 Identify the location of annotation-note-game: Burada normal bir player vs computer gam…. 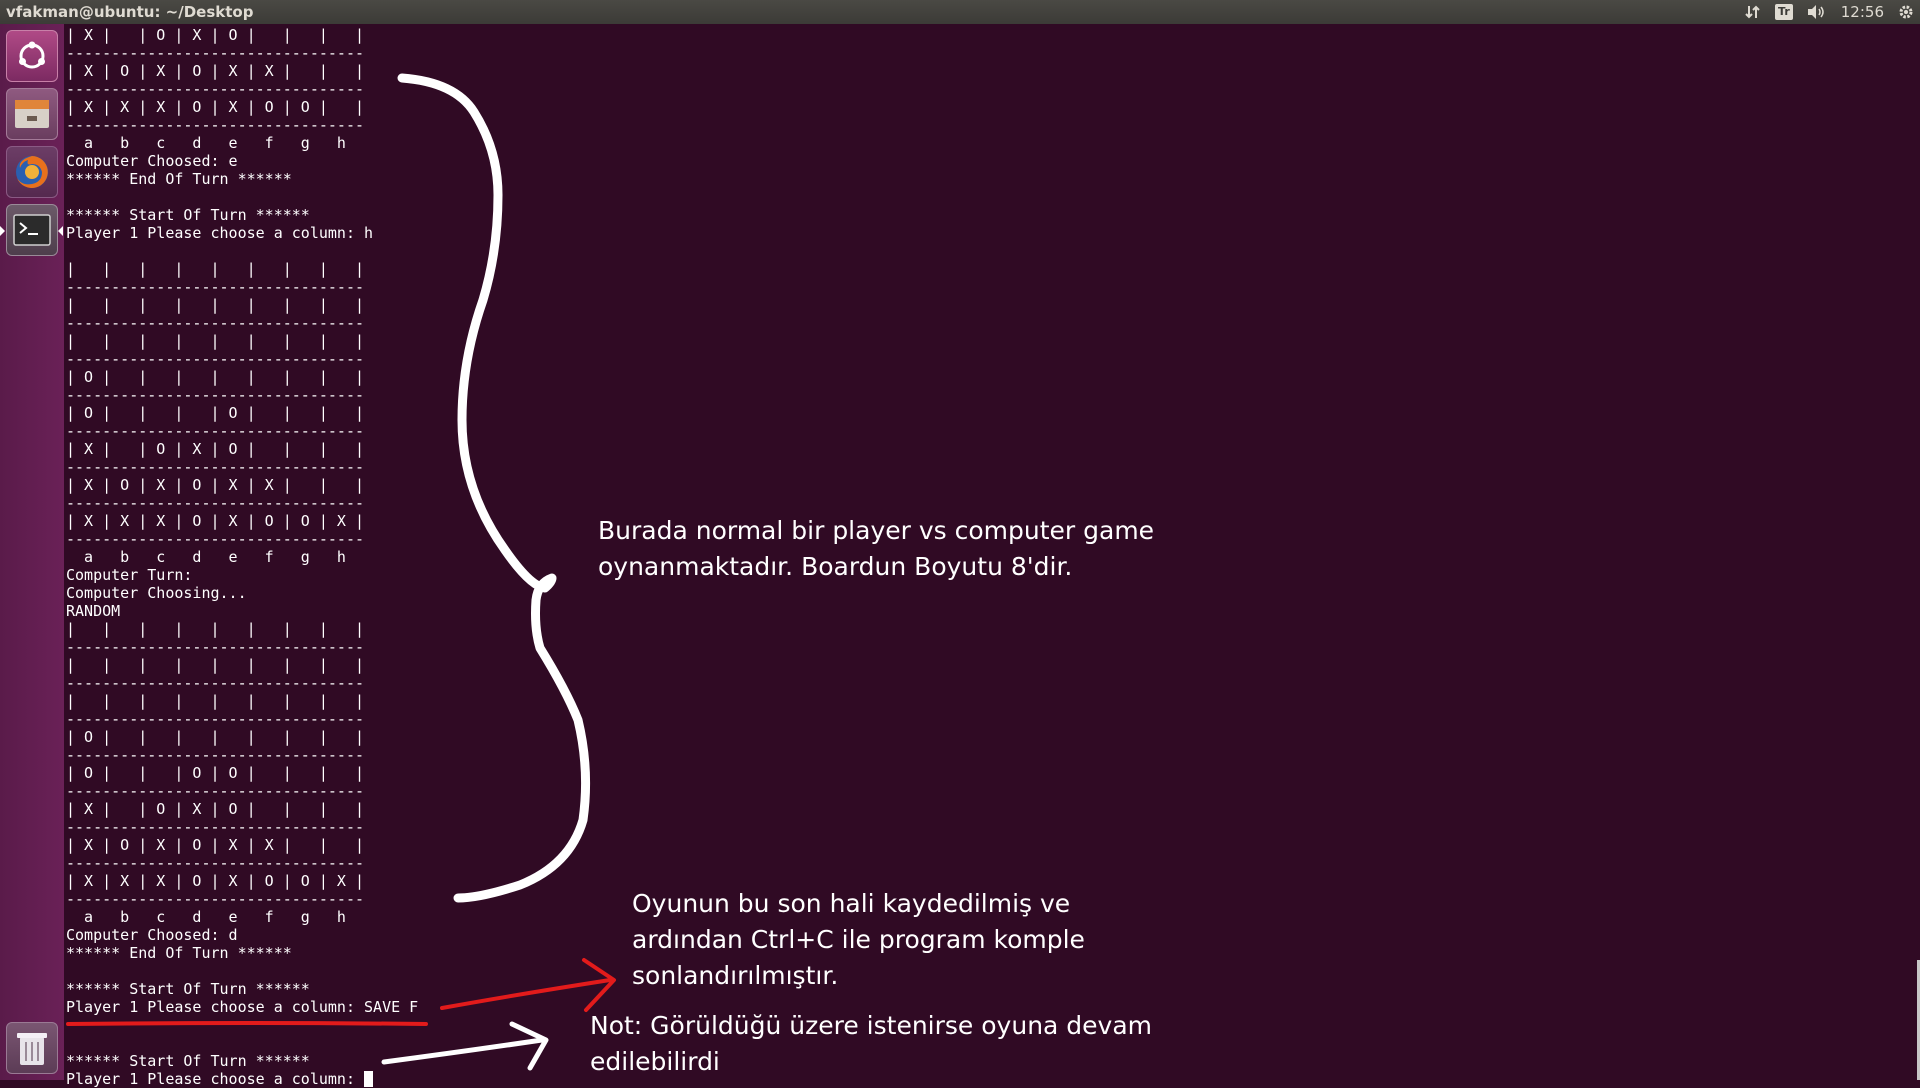
(876, 548).